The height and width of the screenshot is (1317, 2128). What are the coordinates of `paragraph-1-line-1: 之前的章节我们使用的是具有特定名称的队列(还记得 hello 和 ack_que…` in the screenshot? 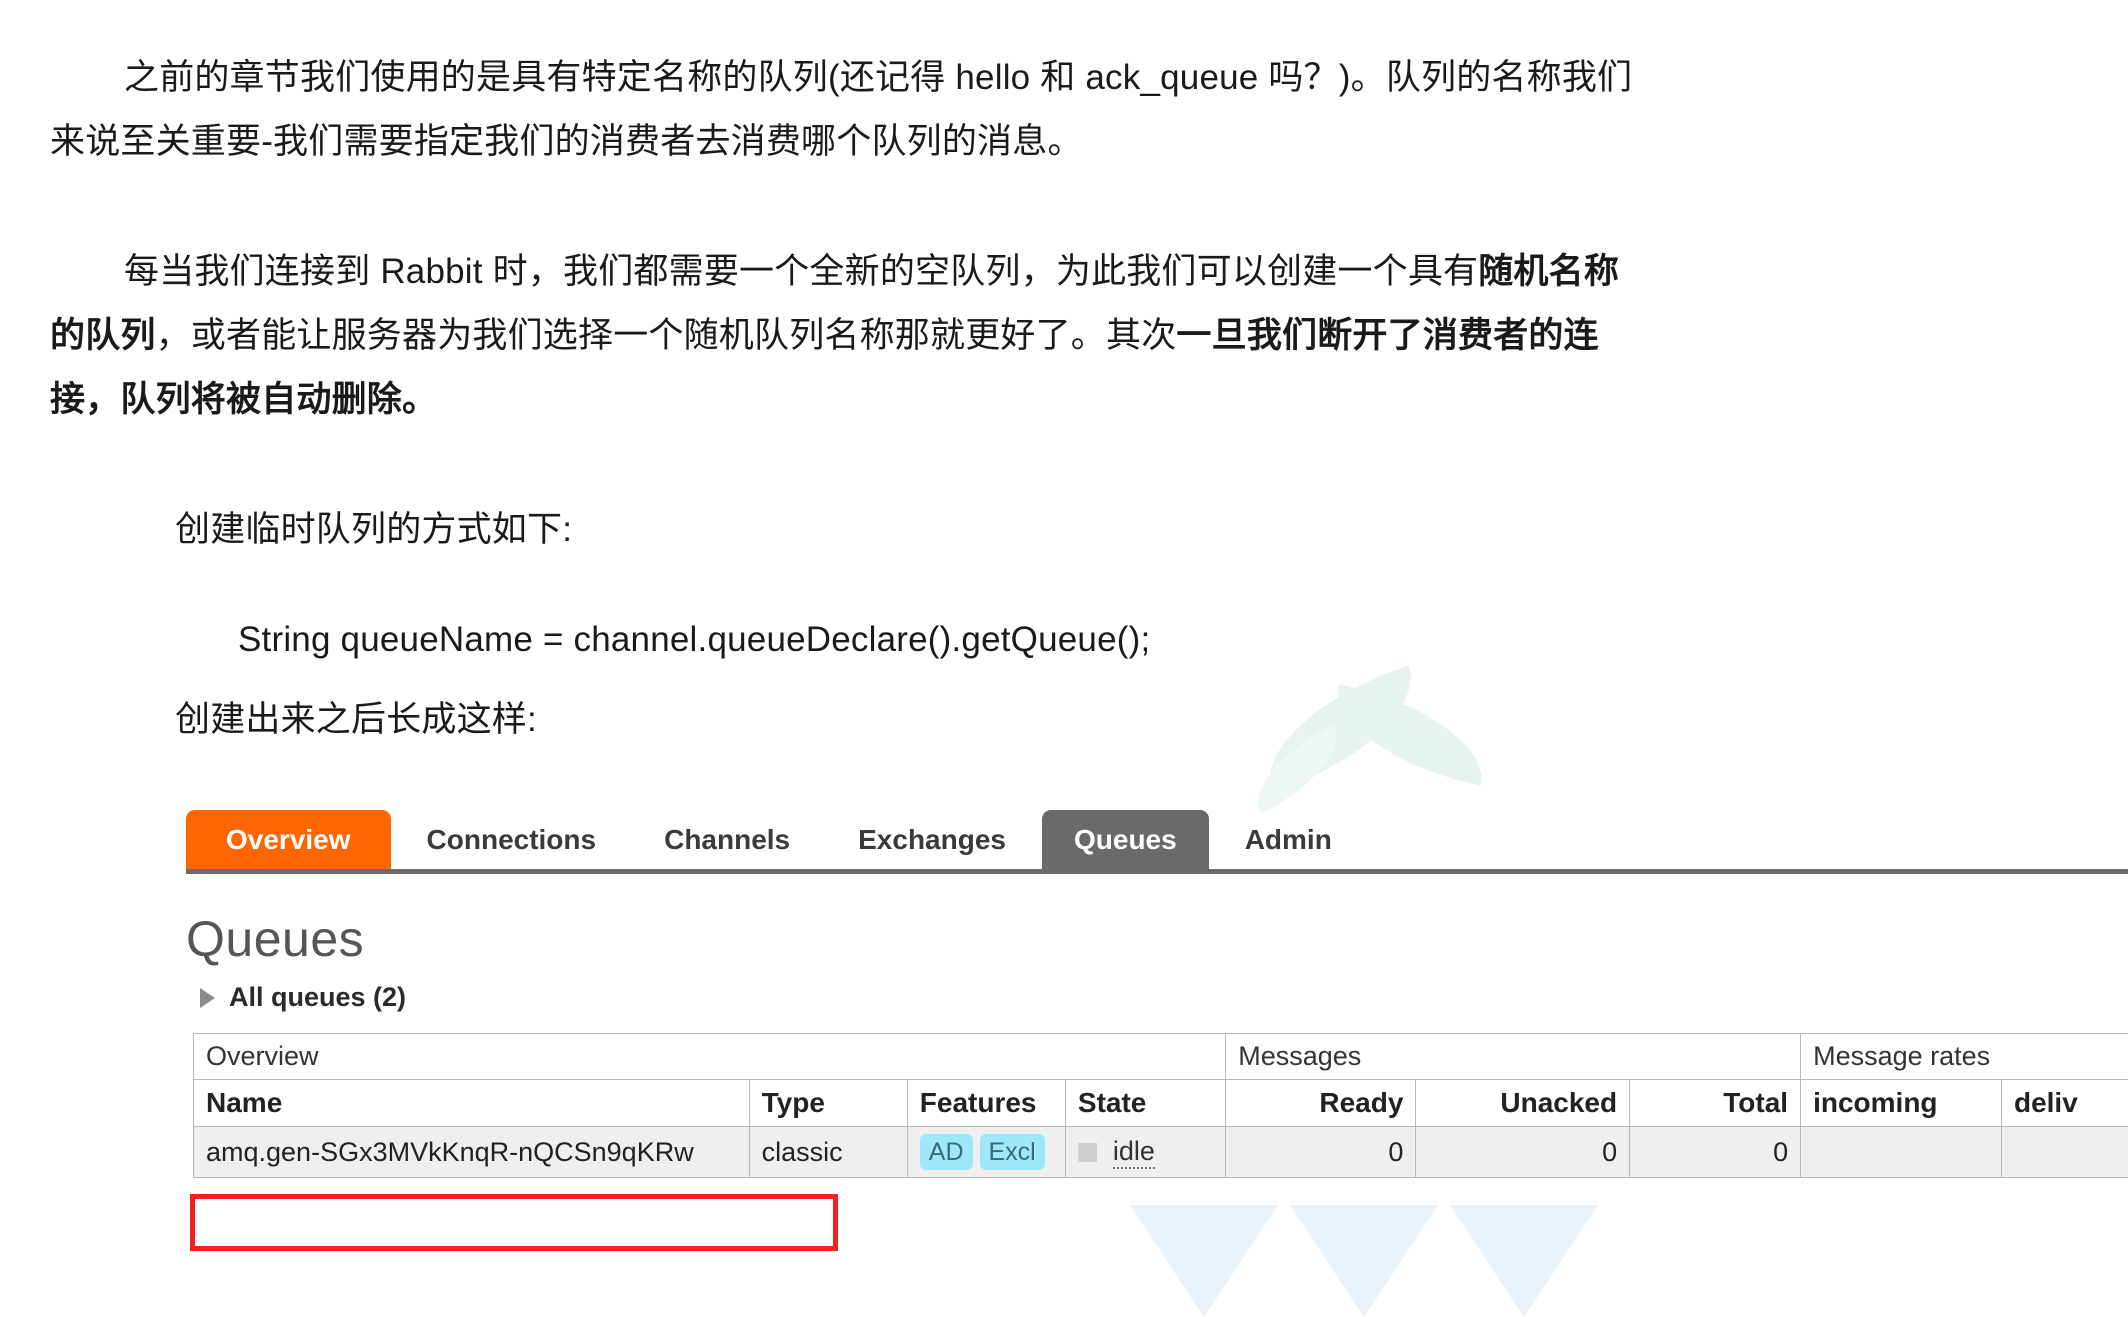 It's located at (878, 77).